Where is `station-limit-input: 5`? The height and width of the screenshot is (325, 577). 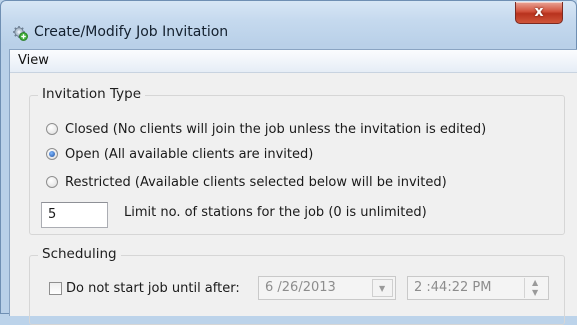 station-limit-input: 5 is located at coordinates (74, 215).